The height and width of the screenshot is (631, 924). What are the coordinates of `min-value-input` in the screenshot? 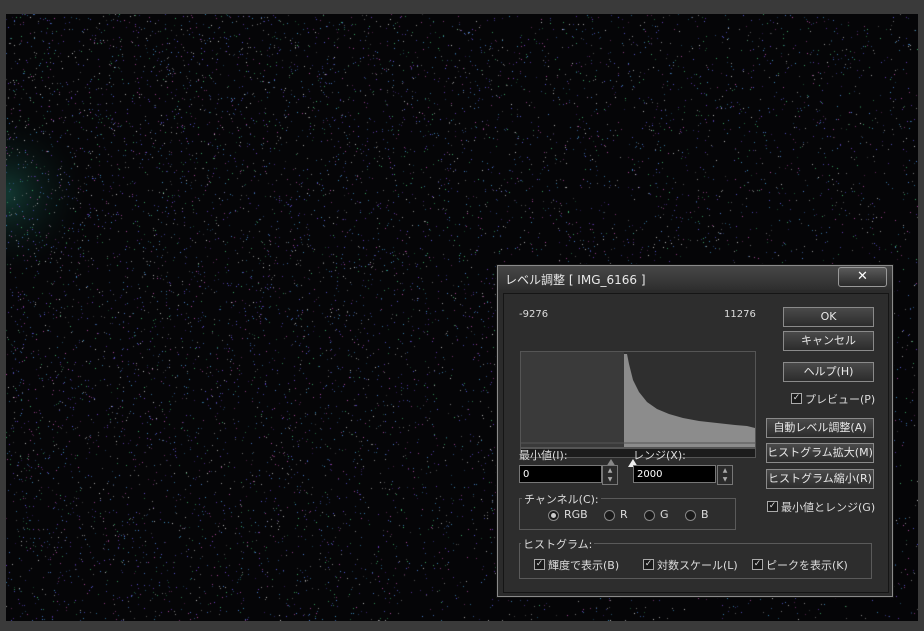 It's located at (560, 474).